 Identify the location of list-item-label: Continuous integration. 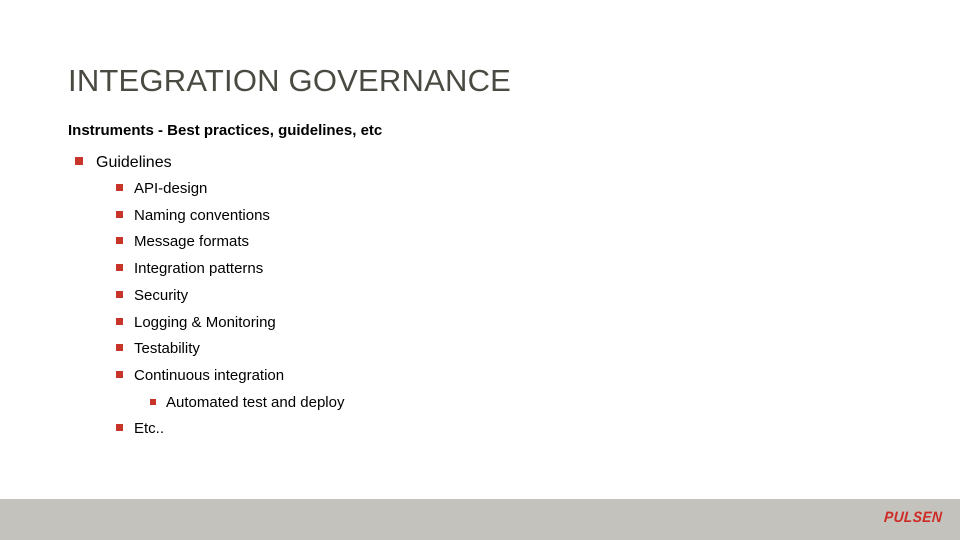
(209, 375).